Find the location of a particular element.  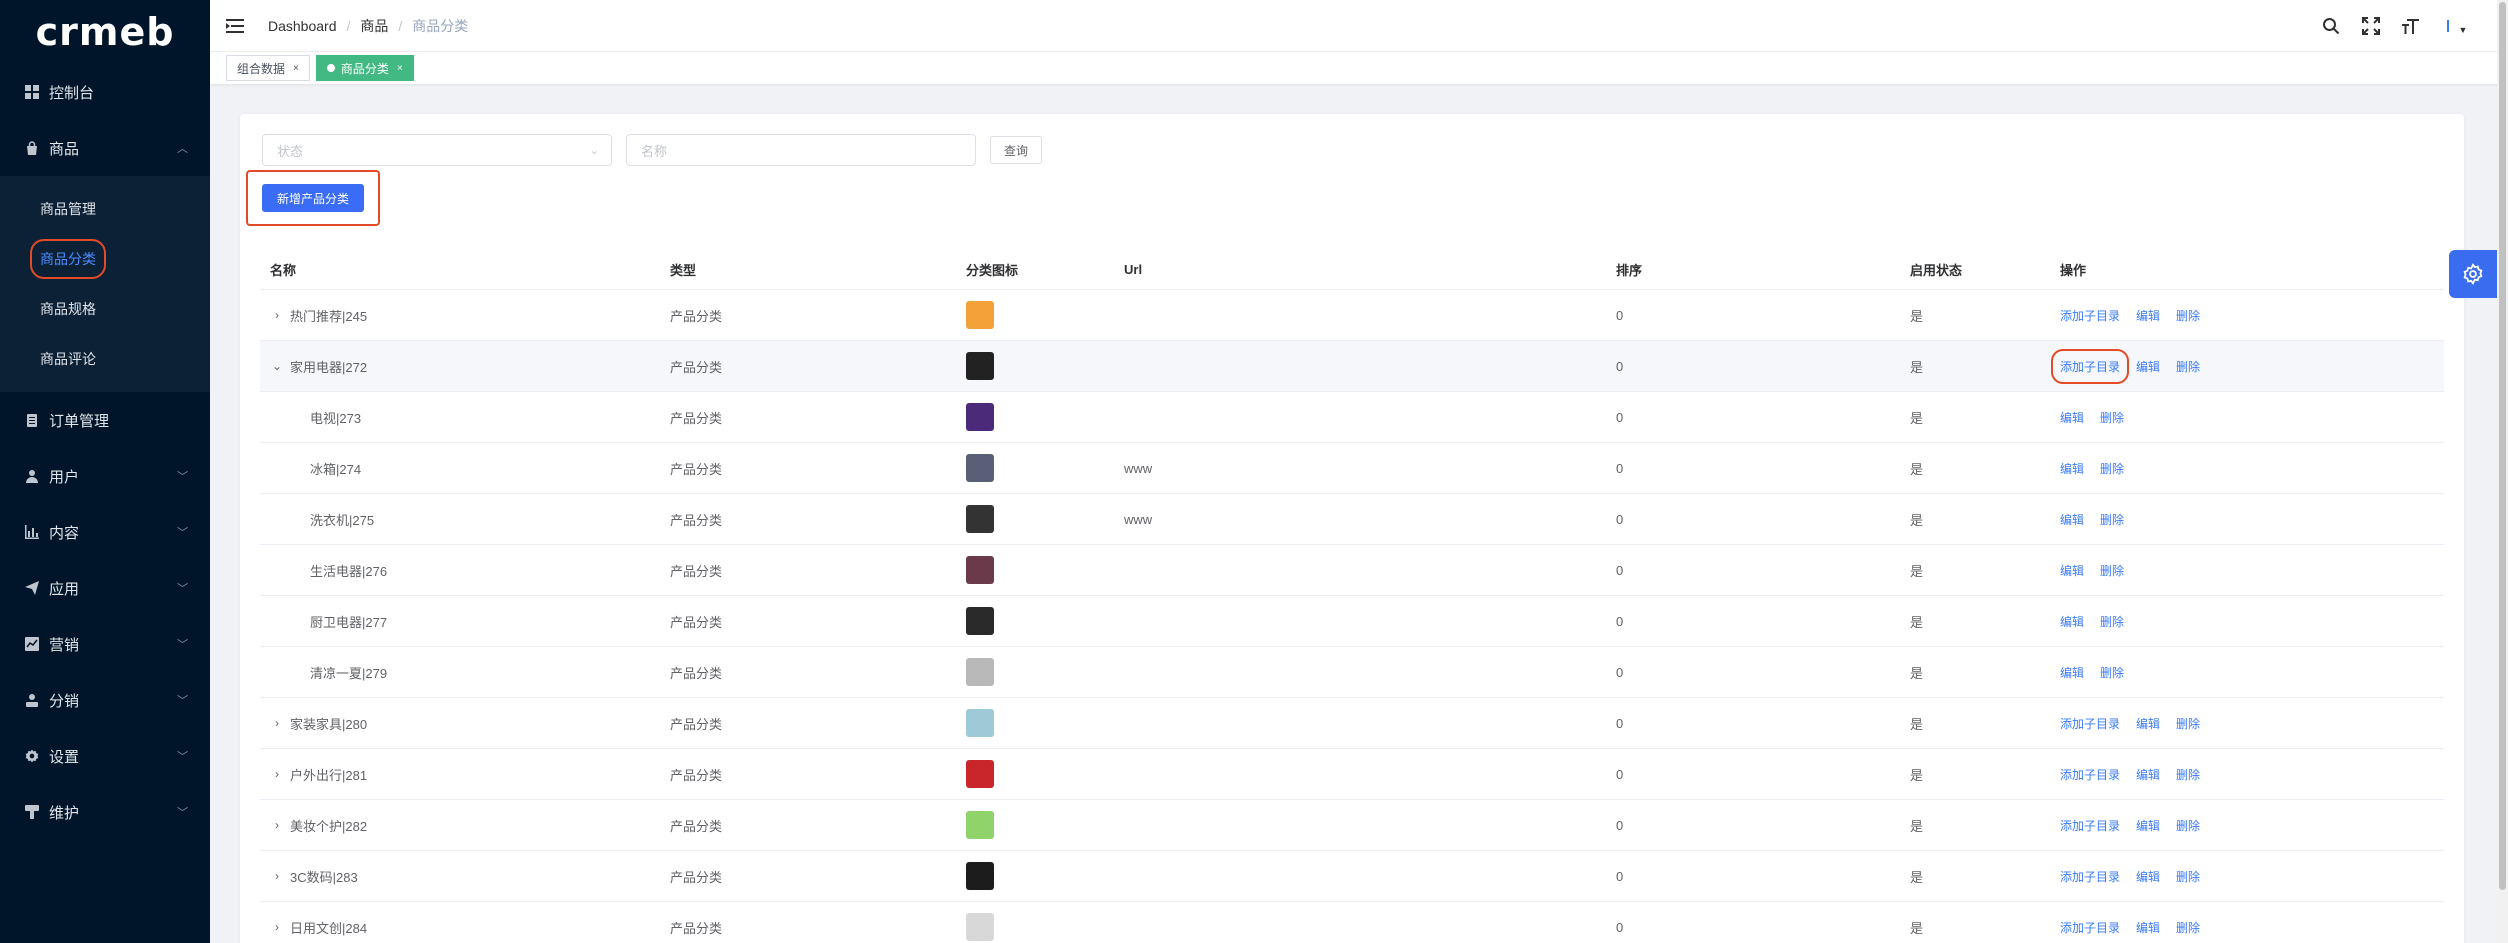

settings-fab is located at coordinates (2473, 274).